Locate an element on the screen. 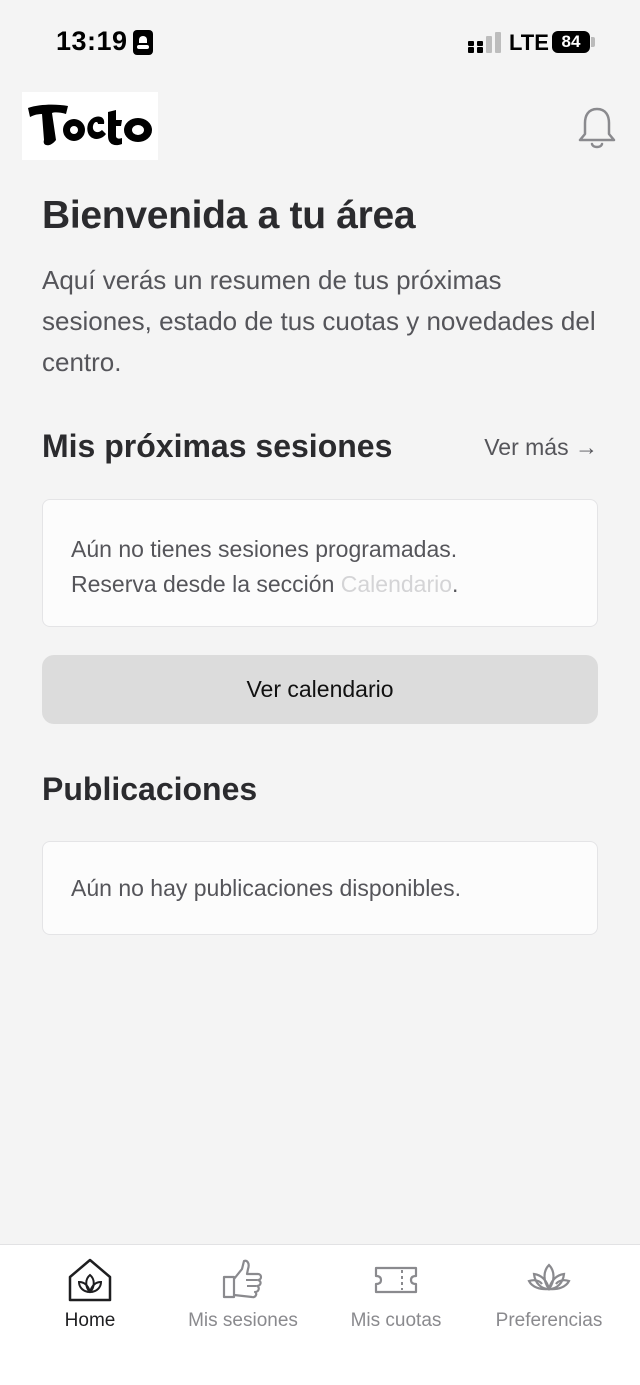 This screenshot has height=1385, width=640. tab-preferencias: Preferencias is located at coordinates (549, 1295).